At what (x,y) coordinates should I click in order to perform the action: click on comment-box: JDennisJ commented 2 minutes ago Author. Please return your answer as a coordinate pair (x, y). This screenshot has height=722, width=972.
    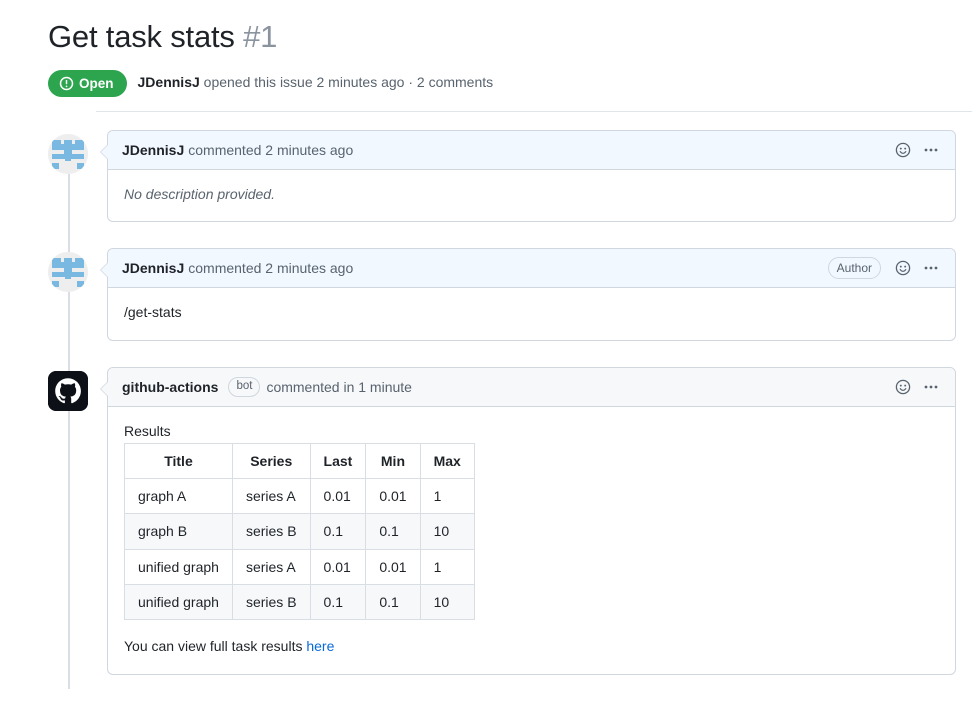
    Looking at the image, I should click on (528, 295).